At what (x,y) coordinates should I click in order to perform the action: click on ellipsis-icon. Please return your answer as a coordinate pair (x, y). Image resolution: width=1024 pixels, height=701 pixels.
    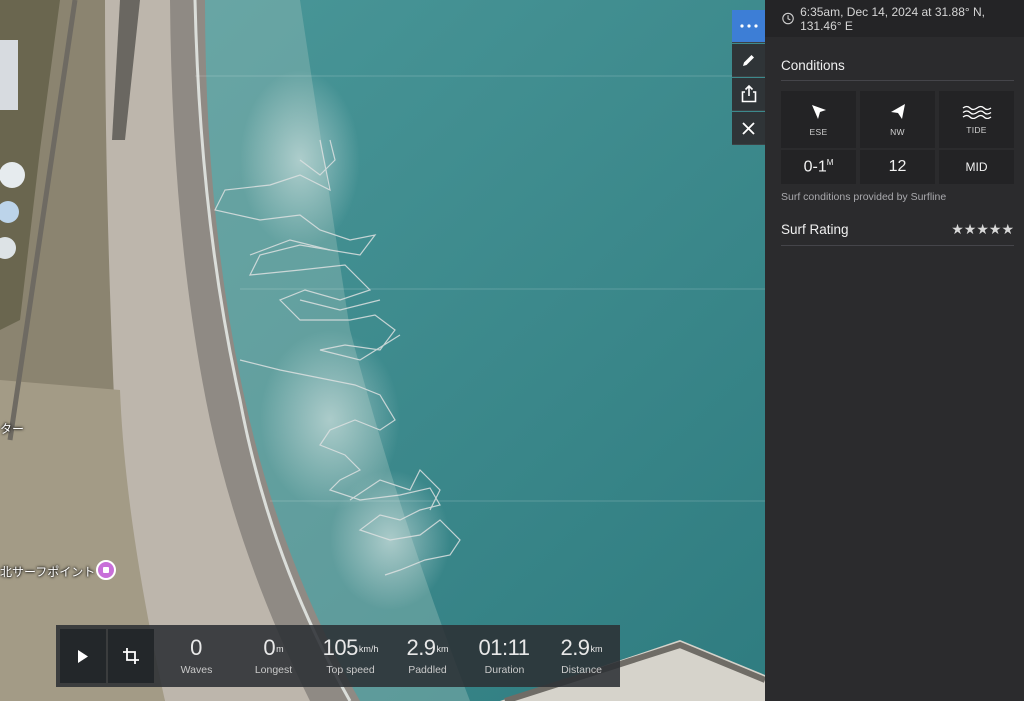
    Looking at the image, I should click on (748, 26).